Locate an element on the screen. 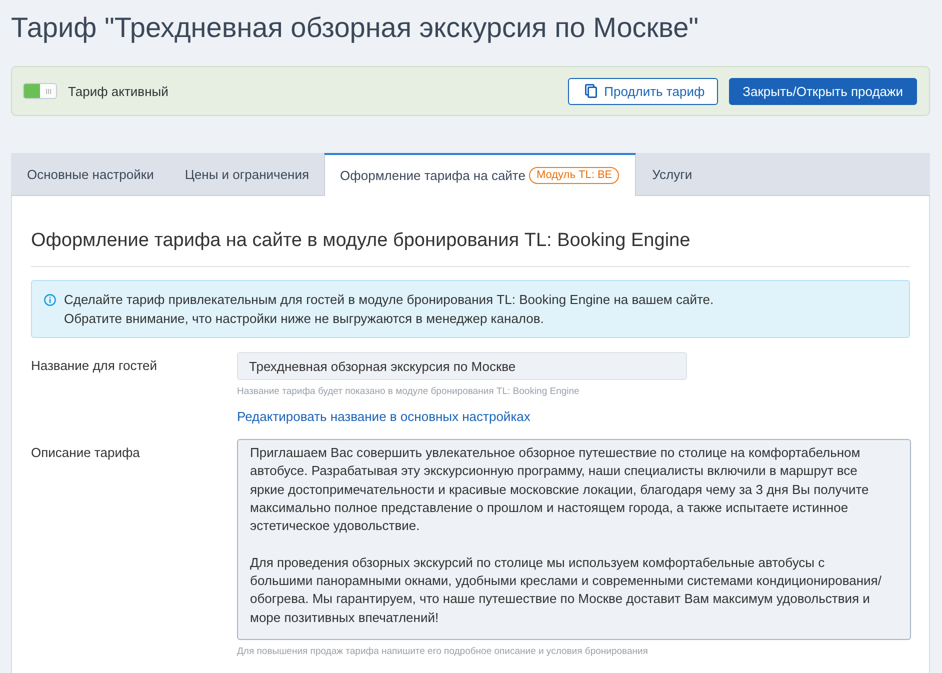 The height and width of the screenshot is (673, 942). toggle-label: Тариф активный is located at coordinates (118, 91).